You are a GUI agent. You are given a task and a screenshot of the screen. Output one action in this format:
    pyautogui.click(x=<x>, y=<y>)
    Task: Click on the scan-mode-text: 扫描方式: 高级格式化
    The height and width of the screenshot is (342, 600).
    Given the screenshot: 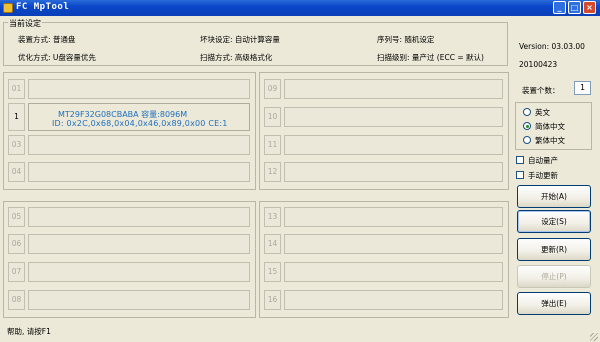 What is the action you would take?
    pyautogui.click(x=236, y=57)
    